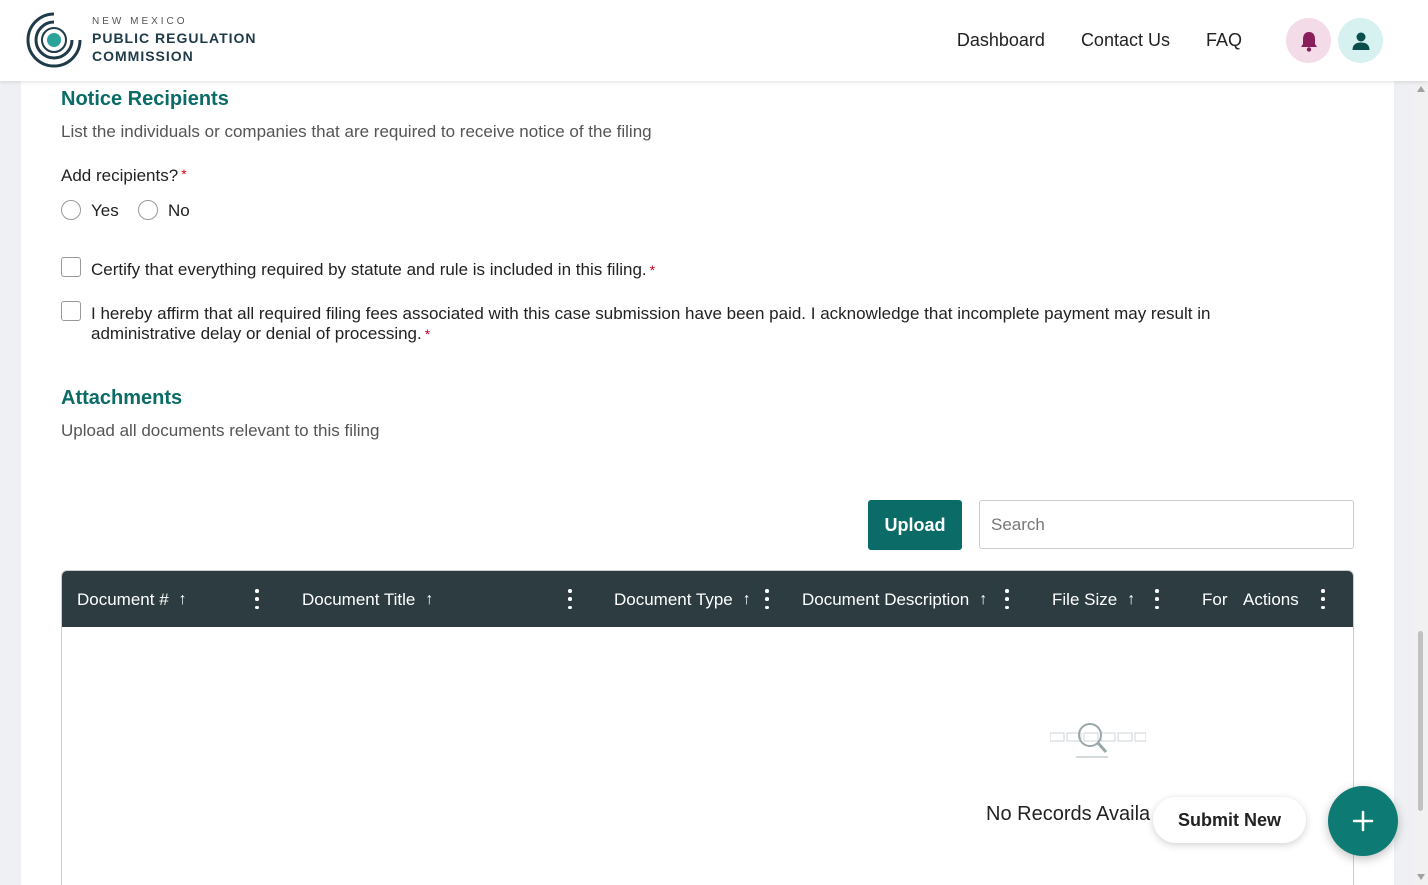 This screenshot has width=1428, height=885. Describe the element at coordinates (174, 38) in the screenshot. I see `logo-line-2: PUBLIC REGULATION` at that location.